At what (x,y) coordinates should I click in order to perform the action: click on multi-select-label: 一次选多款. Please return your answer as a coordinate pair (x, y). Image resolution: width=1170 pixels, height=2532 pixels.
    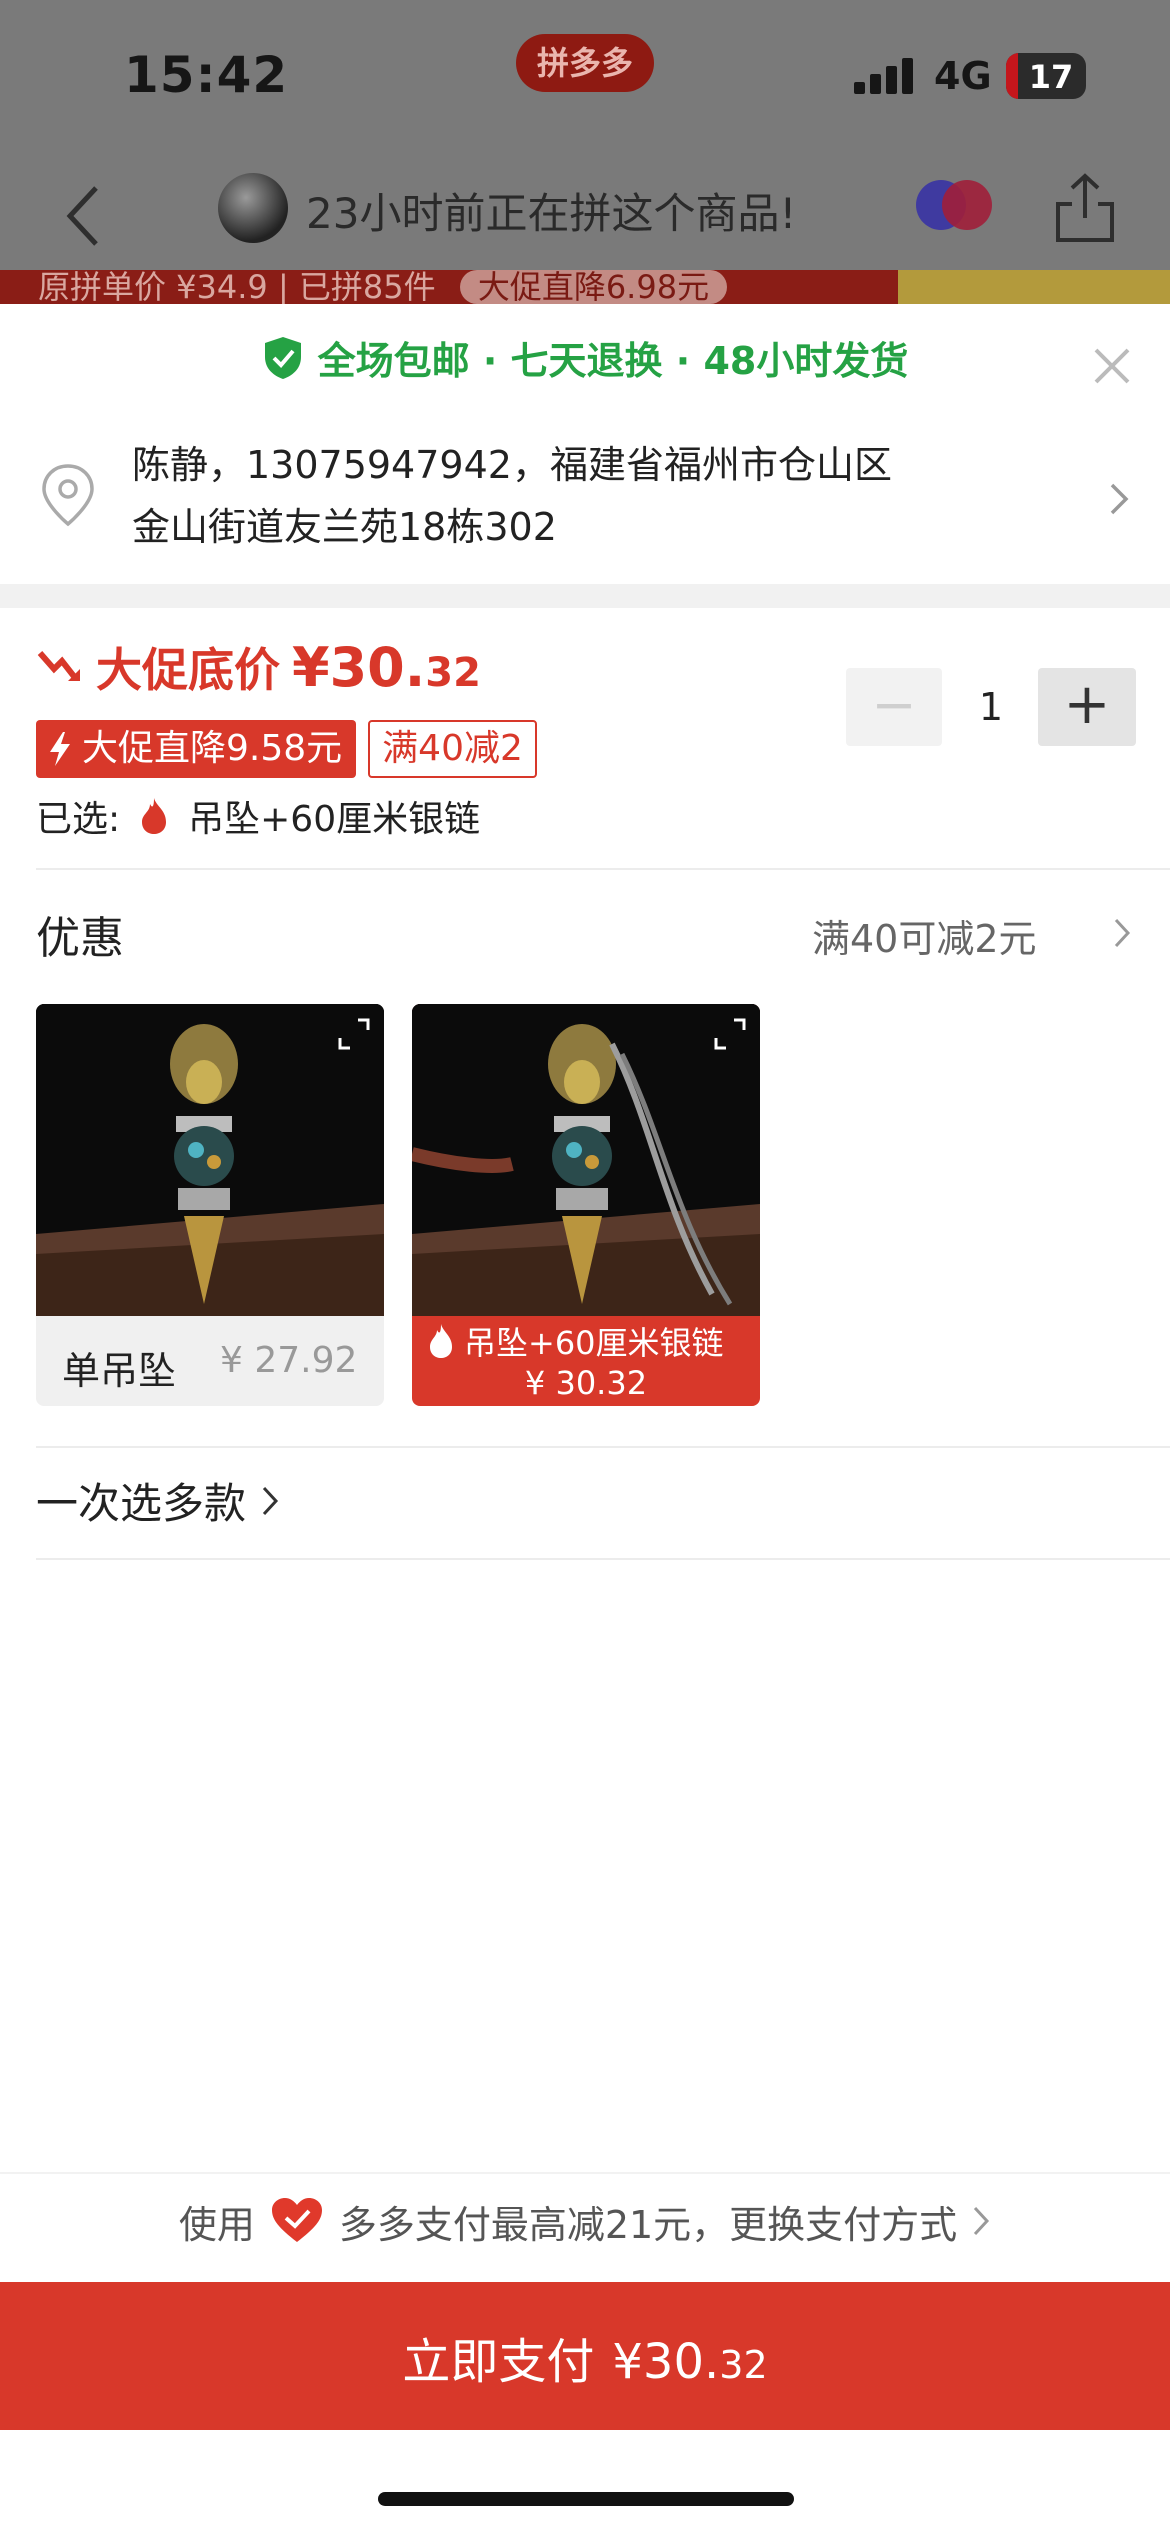
    Looking at the image, I should click on (141, 1503).